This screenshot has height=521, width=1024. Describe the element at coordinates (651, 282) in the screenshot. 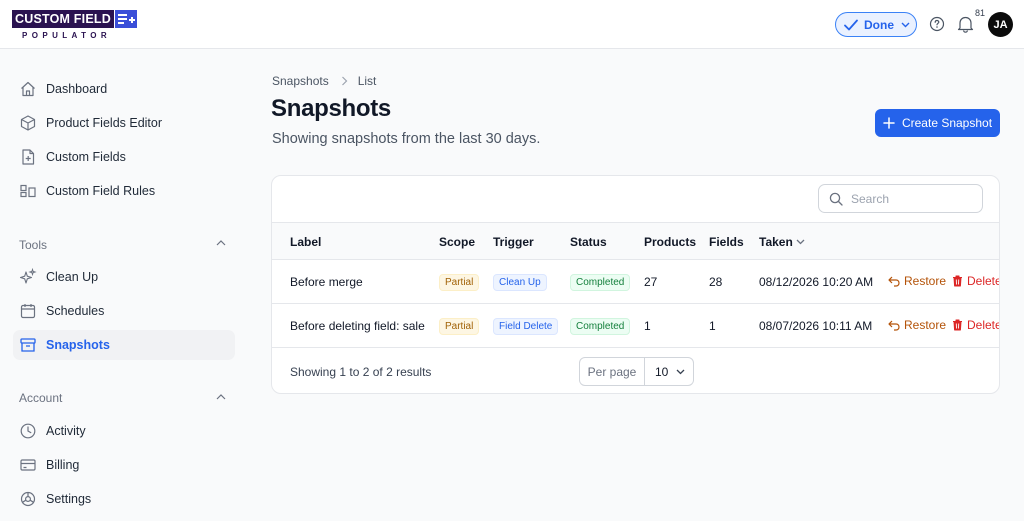

I see `cell-products: 27` at that location.